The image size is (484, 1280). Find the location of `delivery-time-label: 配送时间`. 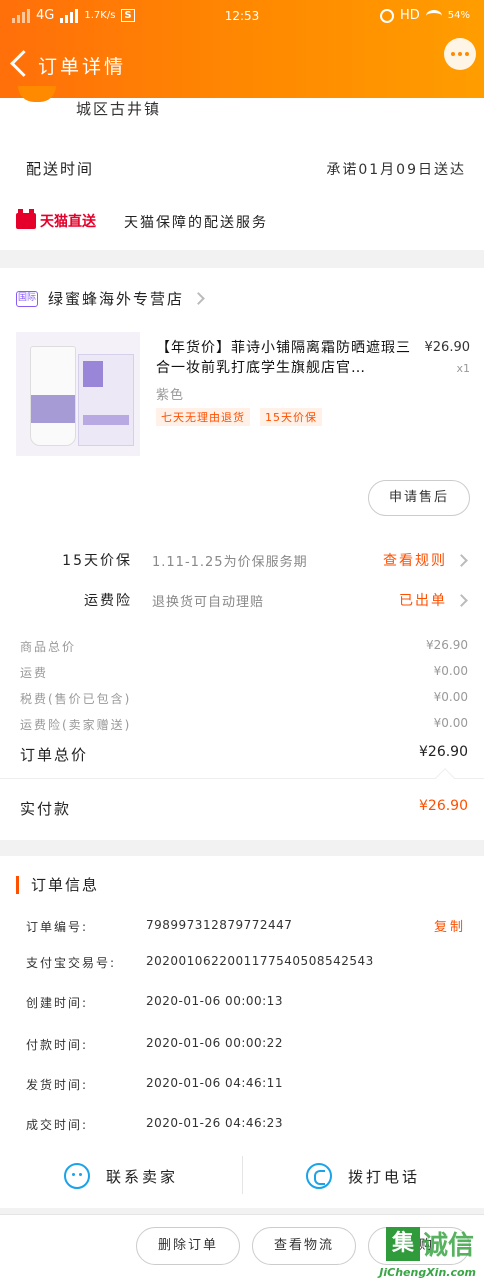

delivery-time-label: 配送时间 is located at coordinates (60, 169).